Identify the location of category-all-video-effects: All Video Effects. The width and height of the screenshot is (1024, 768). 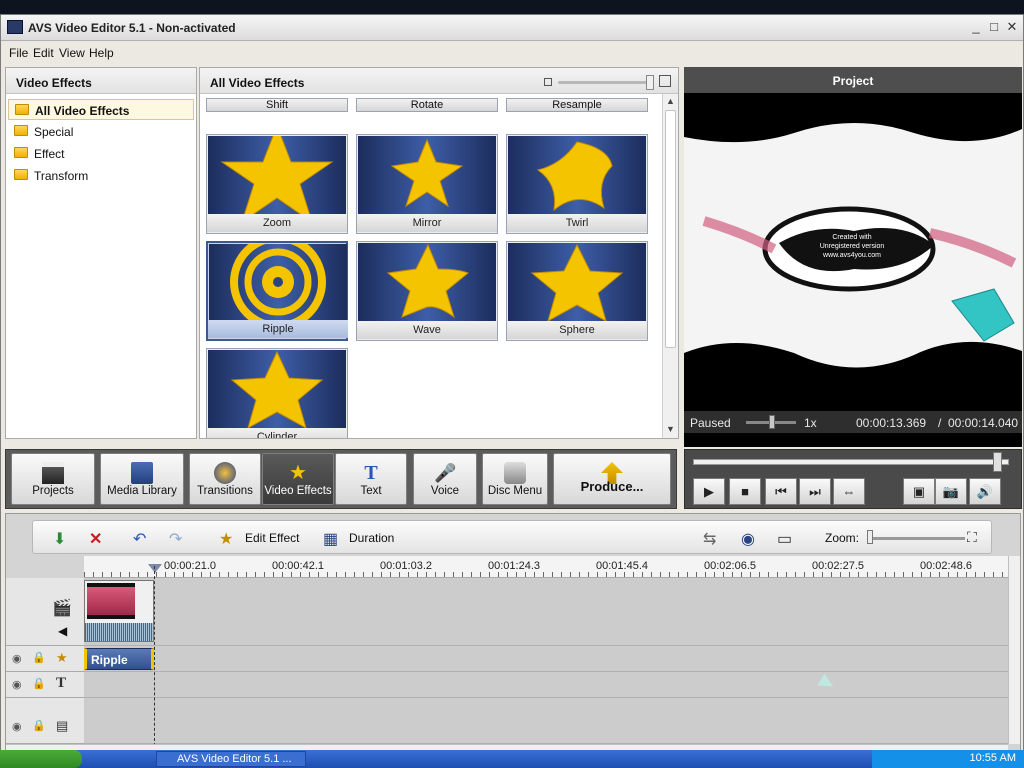
(101, 109).